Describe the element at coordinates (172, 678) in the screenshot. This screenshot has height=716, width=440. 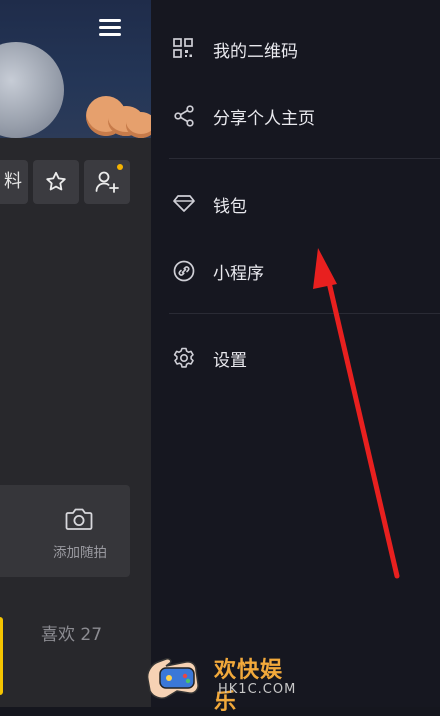
I see `game-controller-hands-icon` at that location.